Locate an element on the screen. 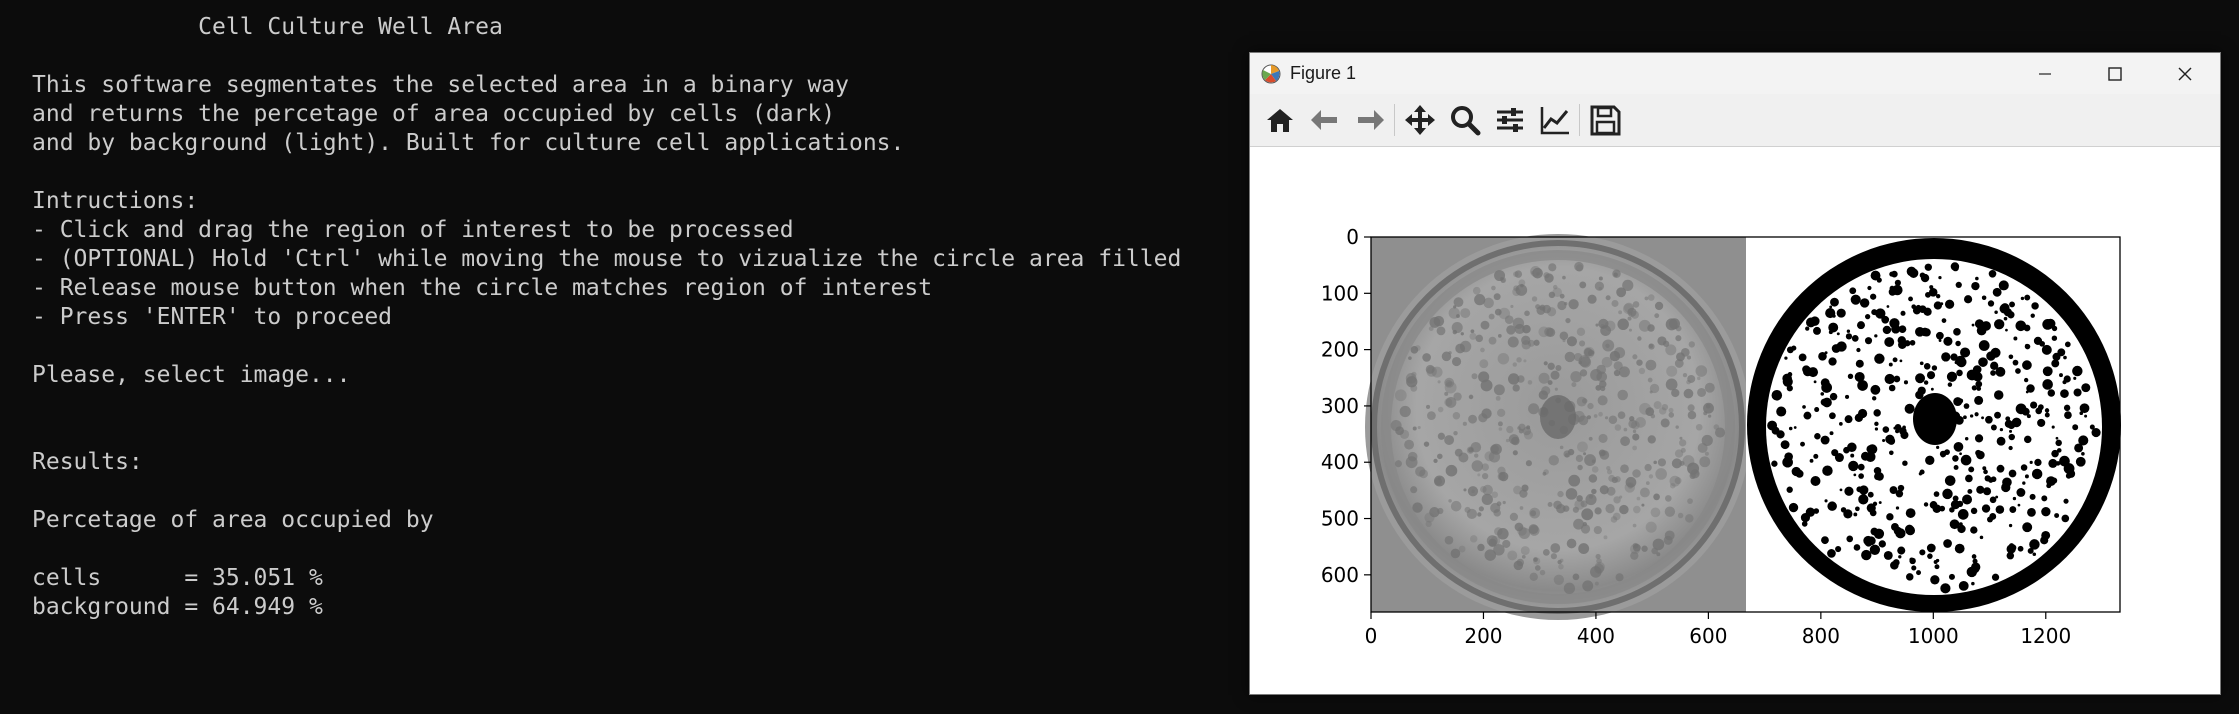 This screenshot has width=2239, height=714. edit-axis-icon is located at coordinates (1554, 121).